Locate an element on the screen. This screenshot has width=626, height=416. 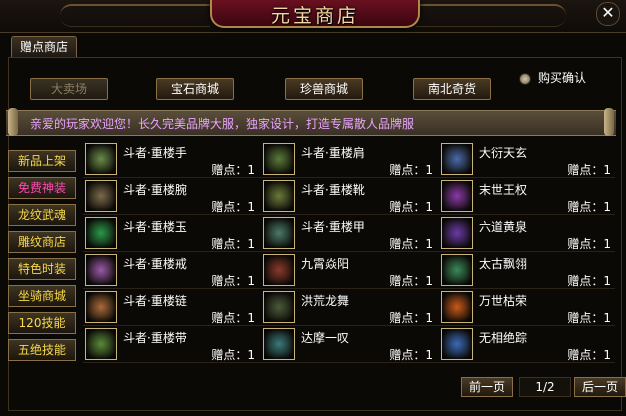
item-cell: 斗者·重楼甲赠点：1 is located at coordinates (349, 233).